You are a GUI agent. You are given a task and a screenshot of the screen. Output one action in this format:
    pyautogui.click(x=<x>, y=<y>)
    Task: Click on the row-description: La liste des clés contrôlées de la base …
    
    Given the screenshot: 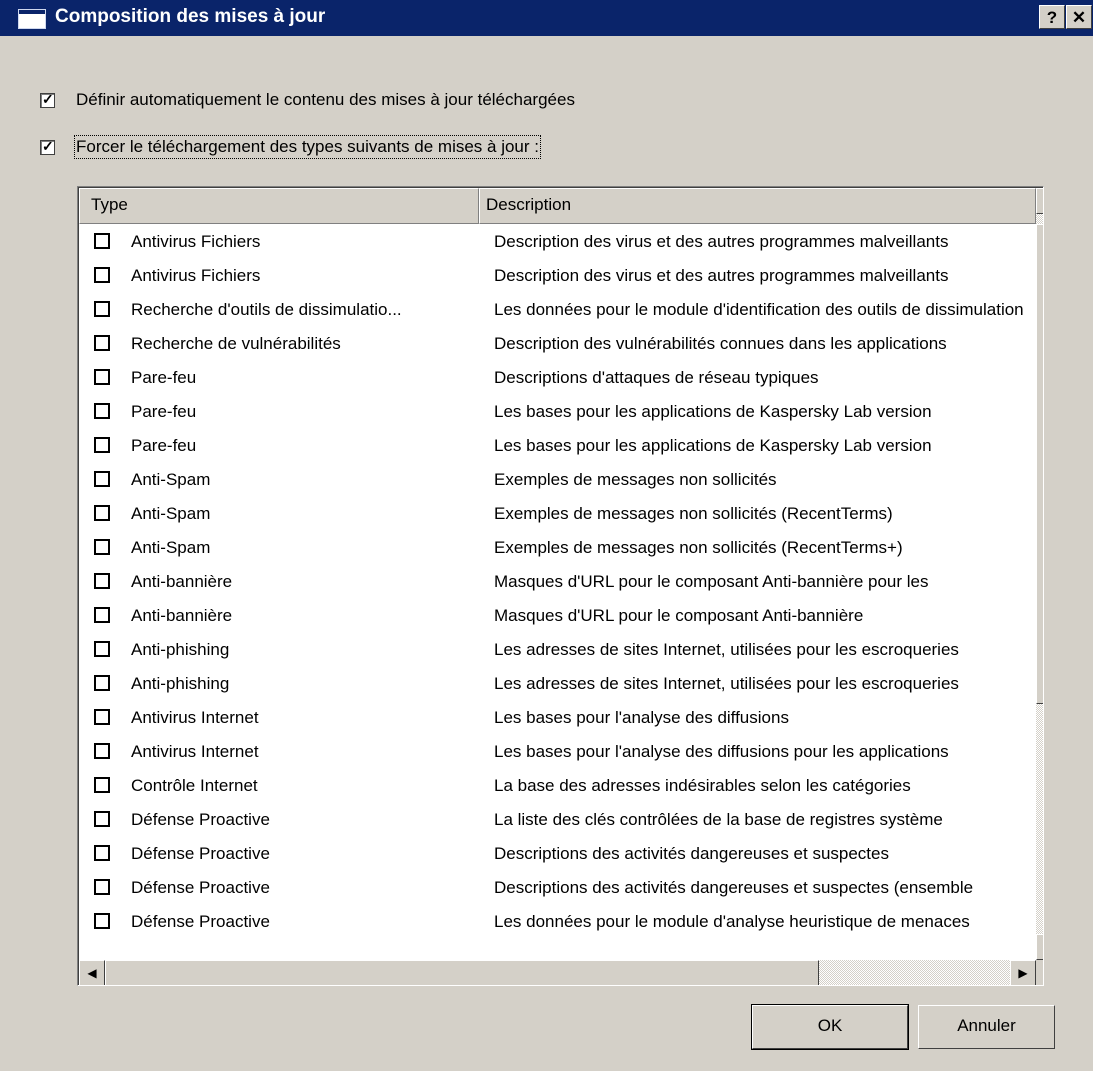 What is the action you would take?
    pyautogui.click(x=718, y=819)
    